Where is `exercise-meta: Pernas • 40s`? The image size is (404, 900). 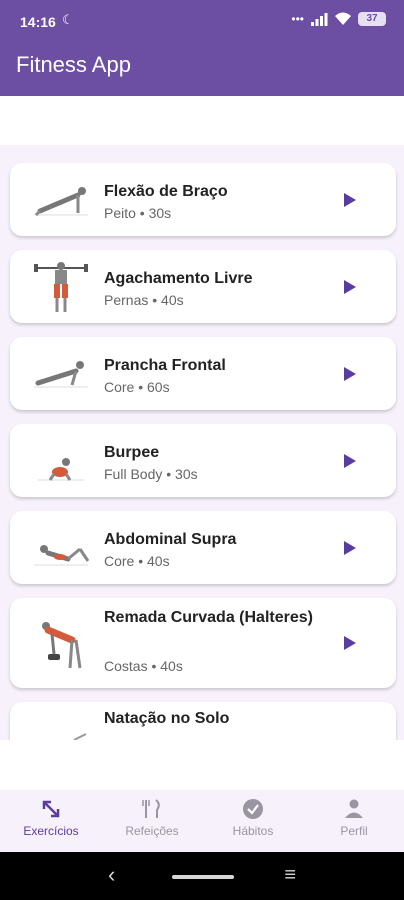
exercise-meta: Pernas • 40s is located at coordinates (144, 300).